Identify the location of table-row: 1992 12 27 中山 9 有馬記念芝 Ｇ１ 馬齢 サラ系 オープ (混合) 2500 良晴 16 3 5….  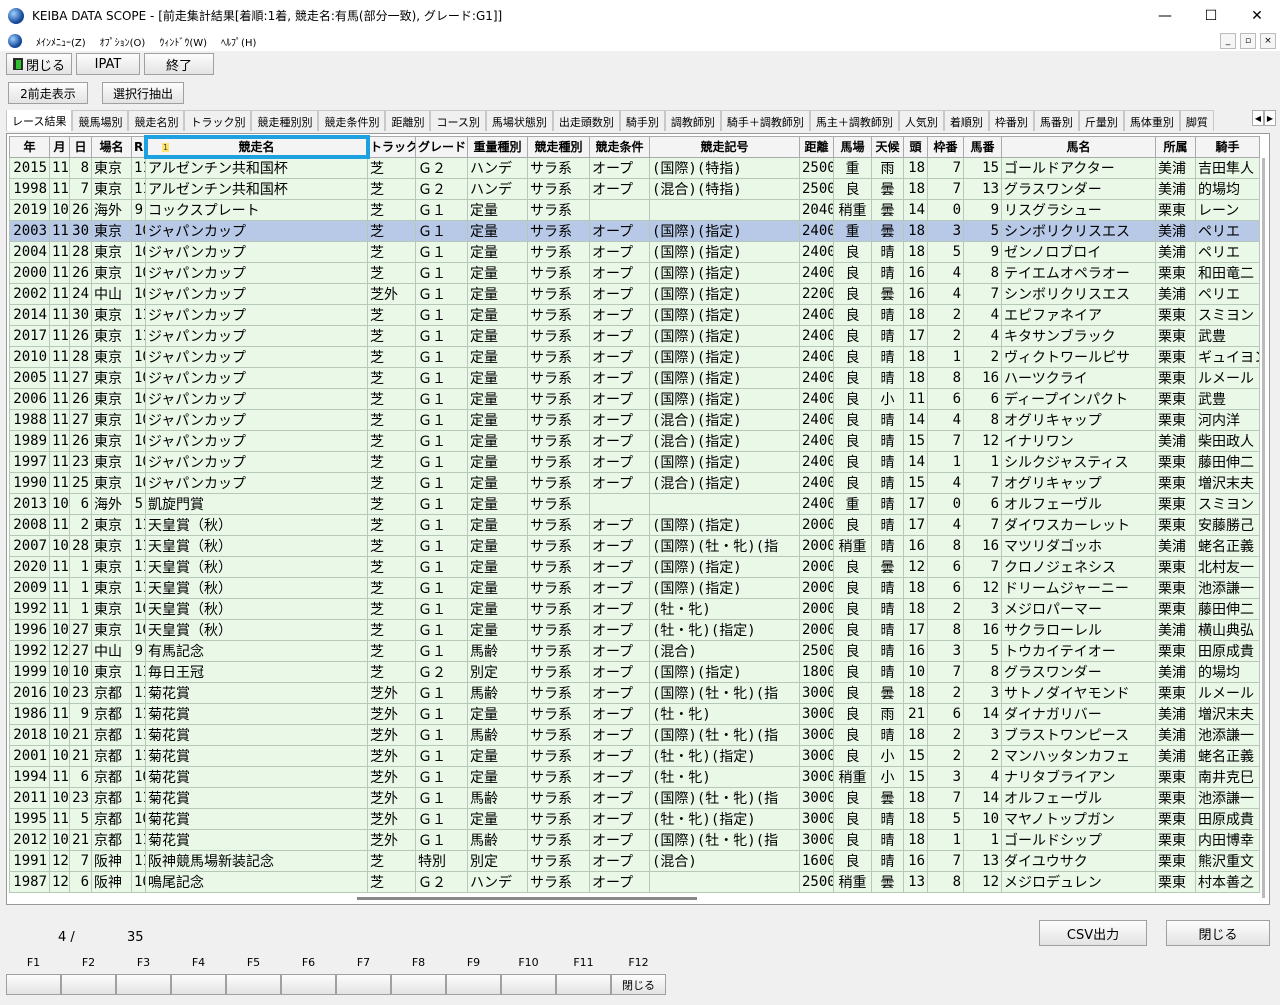
(634, 650).